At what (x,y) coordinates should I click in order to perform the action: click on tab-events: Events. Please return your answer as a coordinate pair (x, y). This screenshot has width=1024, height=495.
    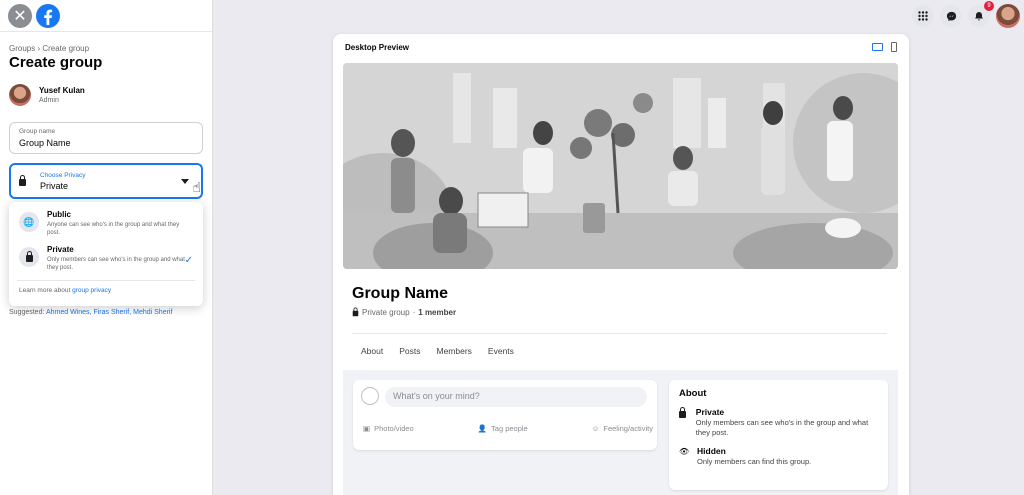
    Looking at the image, I should click on (501, 351).